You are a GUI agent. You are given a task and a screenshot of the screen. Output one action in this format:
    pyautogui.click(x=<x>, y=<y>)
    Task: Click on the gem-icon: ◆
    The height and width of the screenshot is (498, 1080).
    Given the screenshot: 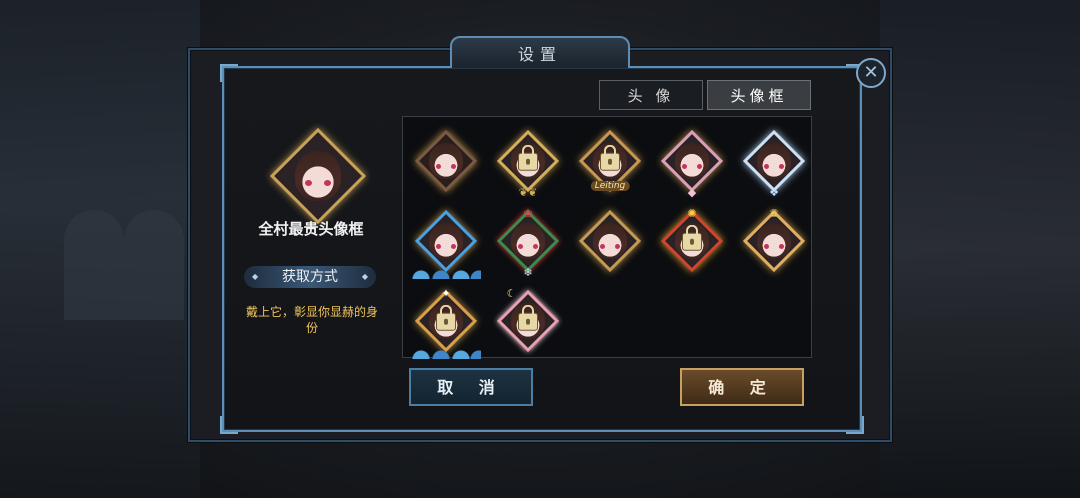 What is the action you would take?
    pyautogui.click(x=692, y=192)
    